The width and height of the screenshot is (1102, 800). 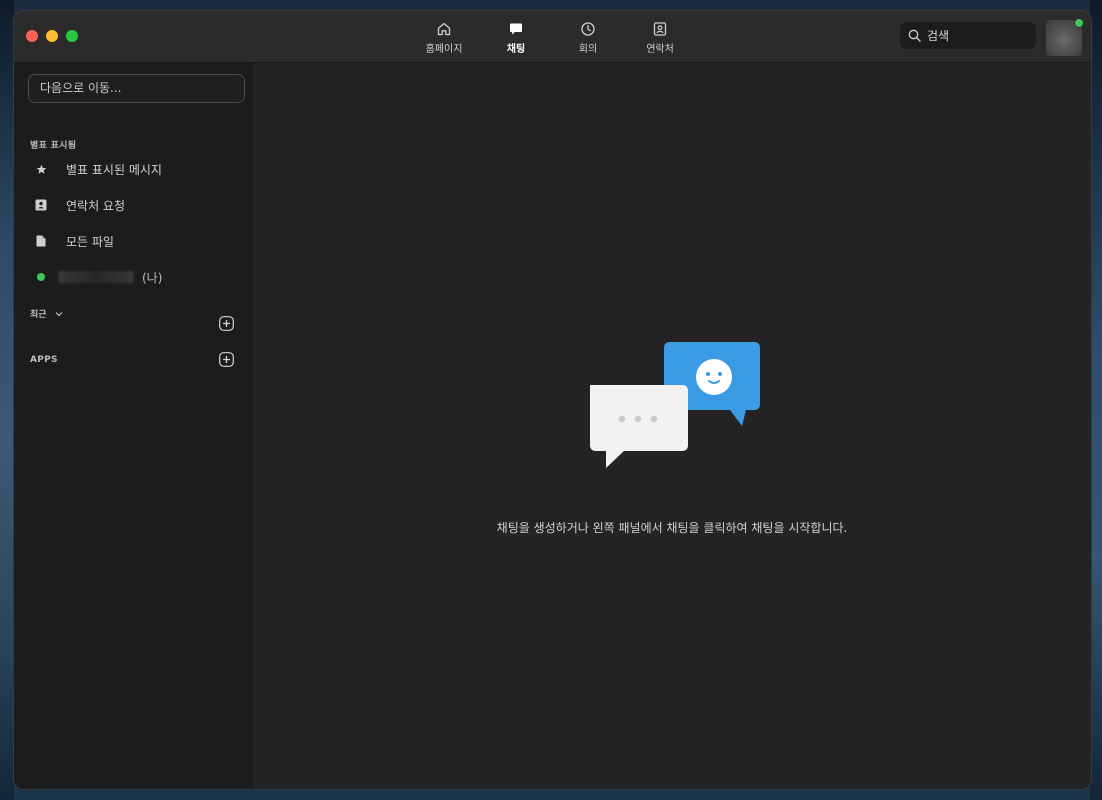 What do you see at coordinates (7, 400) in the screenshot?
I see `desktop-background-left` at bounding box center [7, 400].